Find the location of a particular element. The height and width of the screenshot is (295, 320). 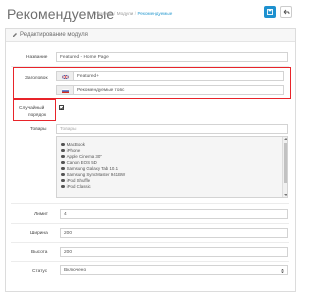

products-scrollbar is located at coordinates (284, 167).